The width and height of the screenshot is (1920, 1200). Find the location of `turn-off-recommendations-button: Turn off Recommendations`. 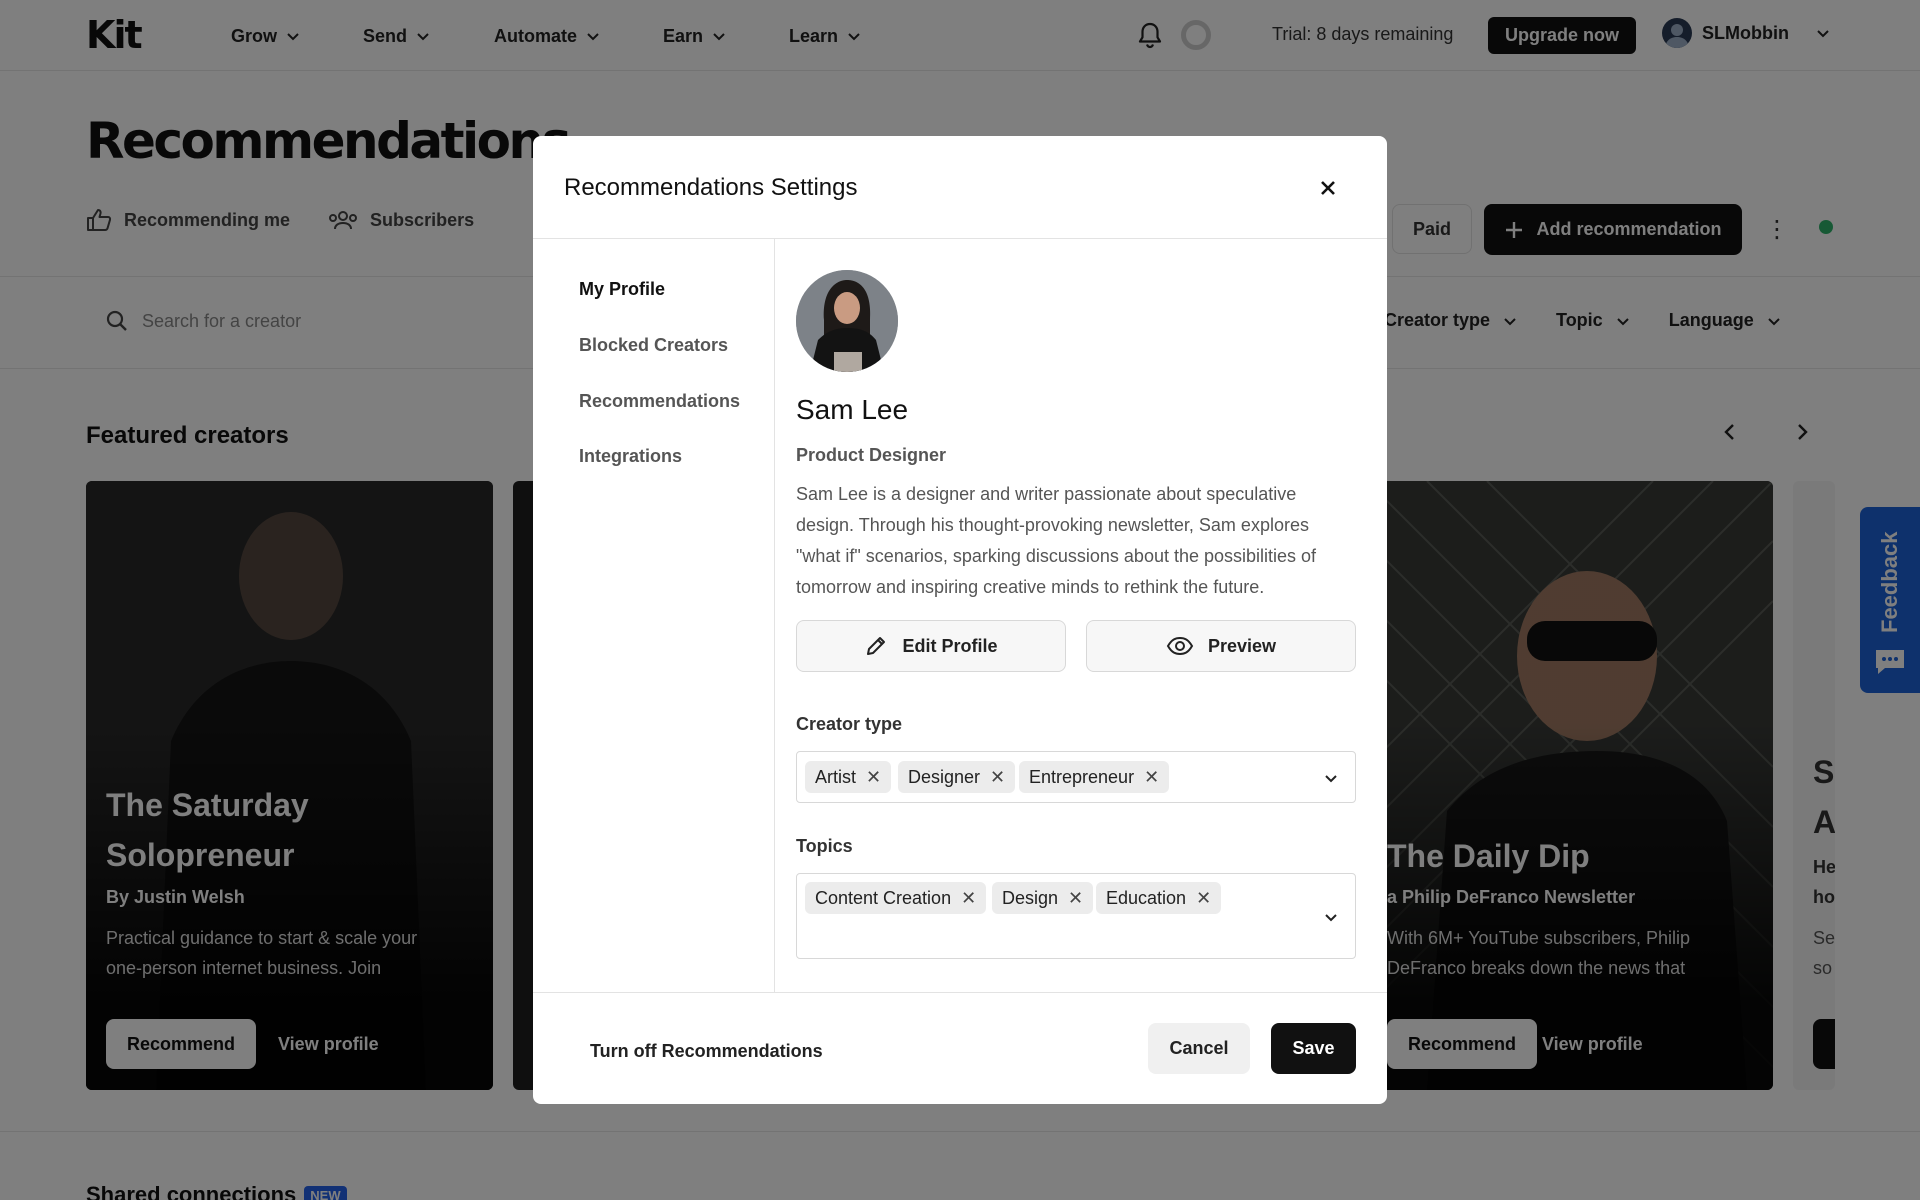

turn-off-recommendations-button: Turn off Recommendations is located at coordinates (706, 1051).